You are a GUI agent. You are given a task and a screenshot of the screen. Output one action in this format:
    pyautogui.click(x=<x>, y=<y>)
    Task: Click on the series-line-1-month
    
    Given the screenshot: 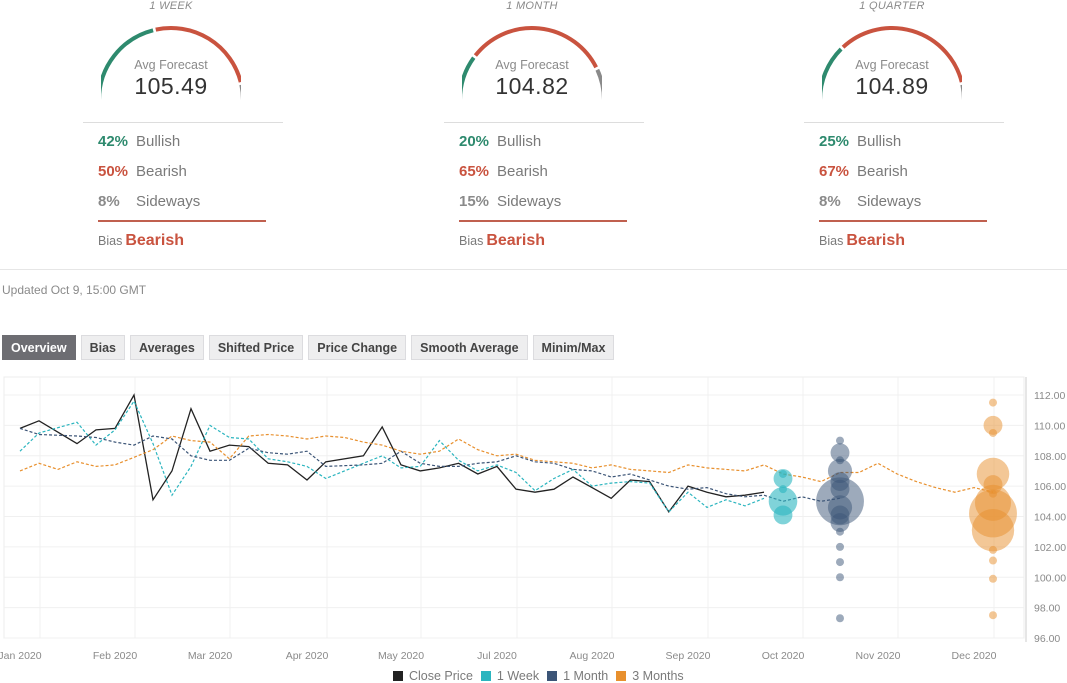 What is the action you would take?
    pyautogui.click(x=430, y=464)
    